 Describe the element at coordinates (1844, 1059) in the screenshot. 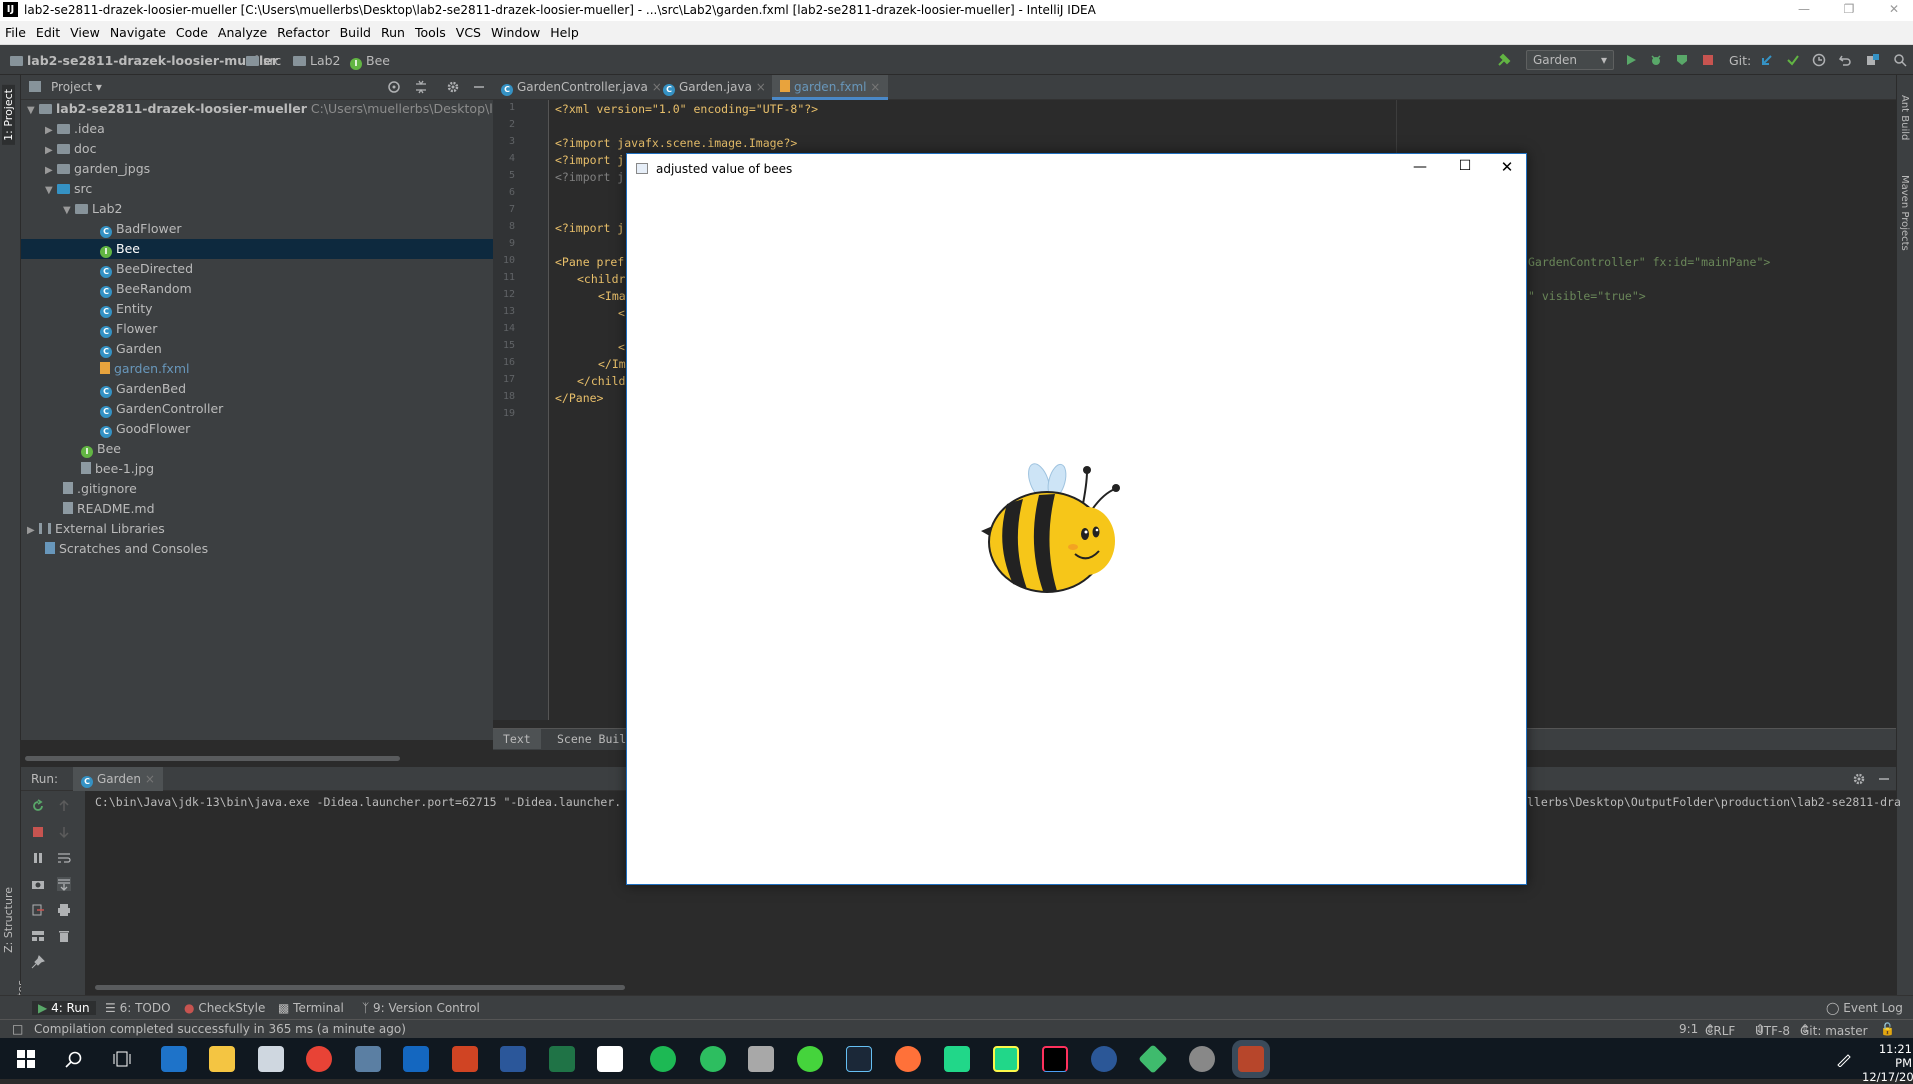

I see `pen-icon` at that location.